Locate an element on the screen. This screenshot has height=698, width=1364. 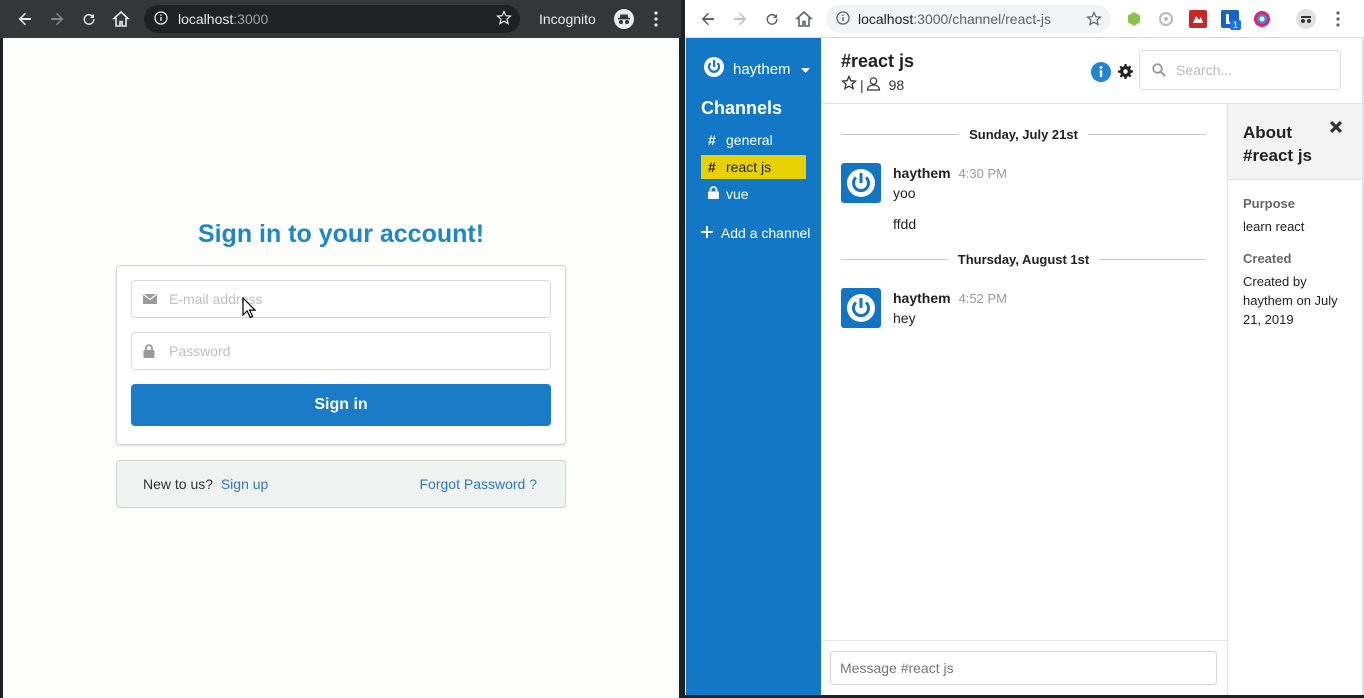
channel-label: vue is located at coordinates (737, 194).